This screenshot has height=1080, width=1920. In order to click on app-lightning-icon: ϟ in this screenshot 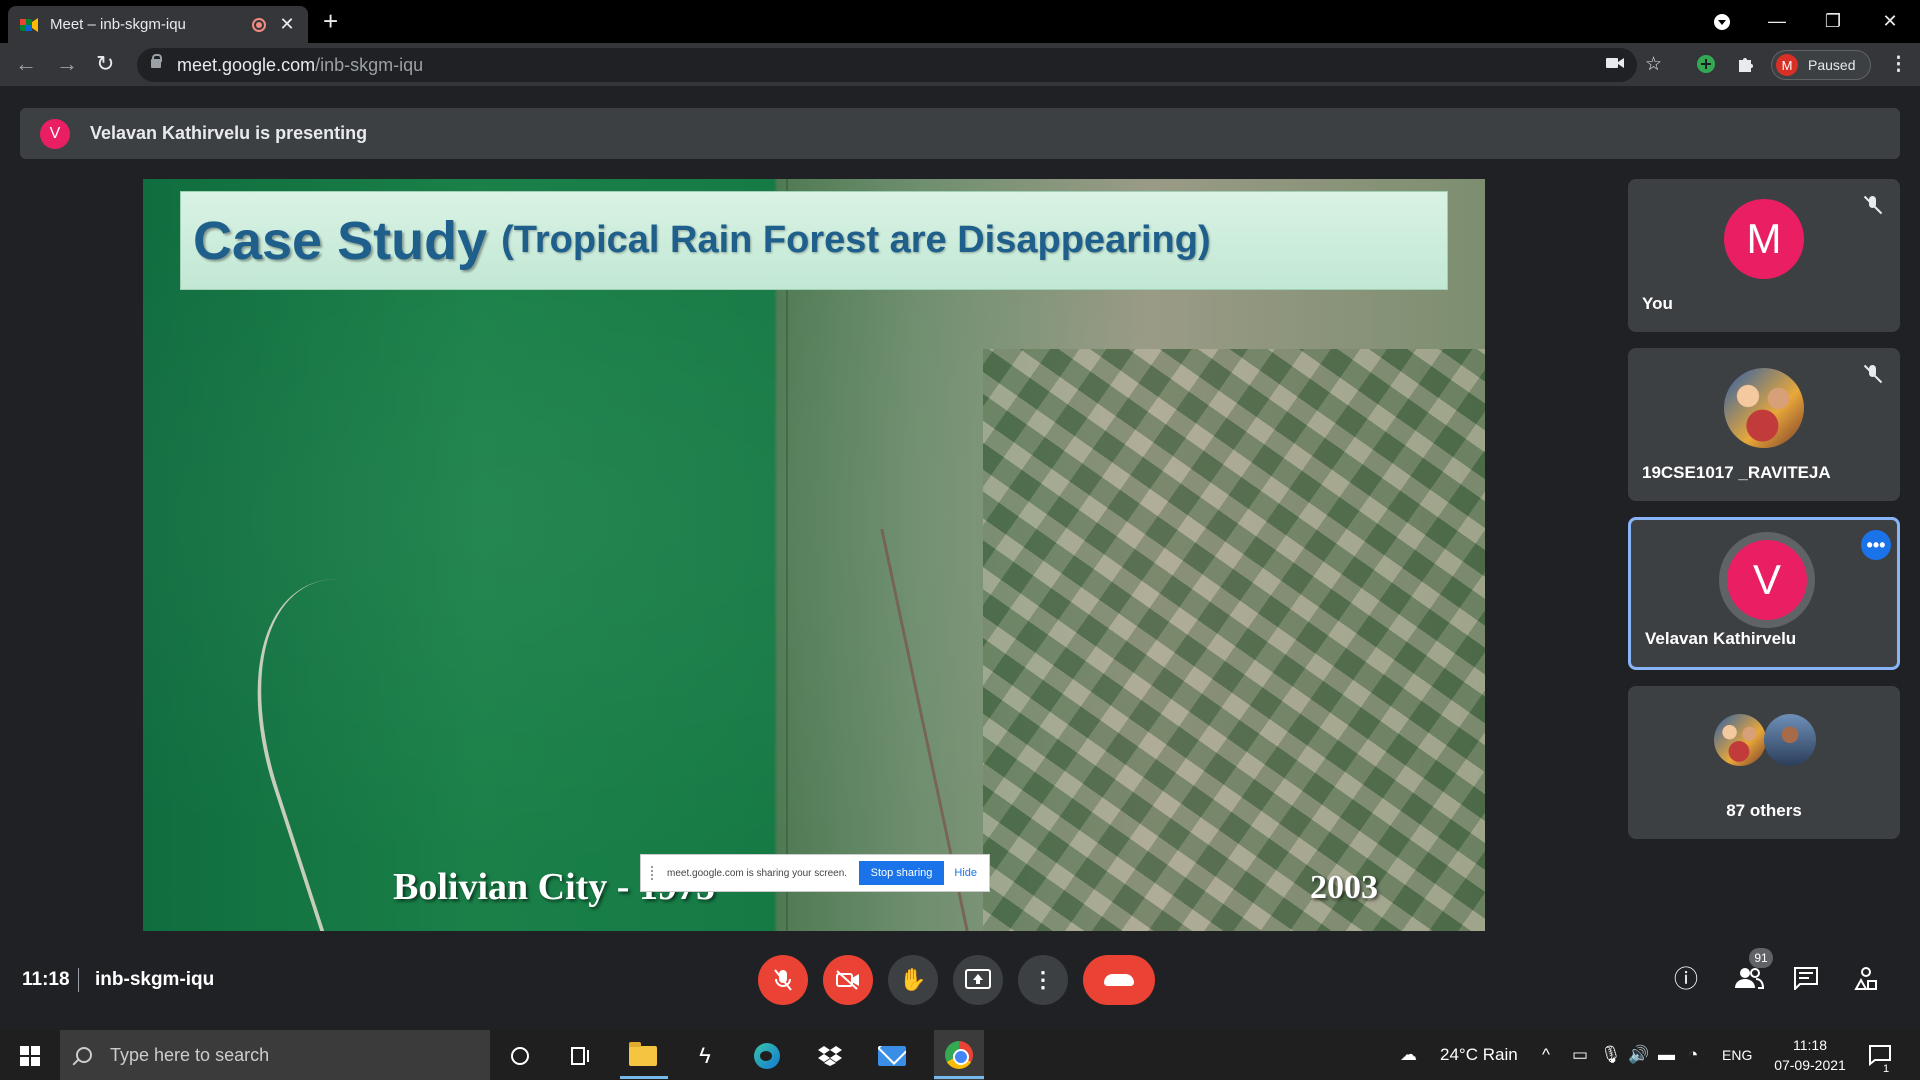, I will do `click(705, 1056)`.